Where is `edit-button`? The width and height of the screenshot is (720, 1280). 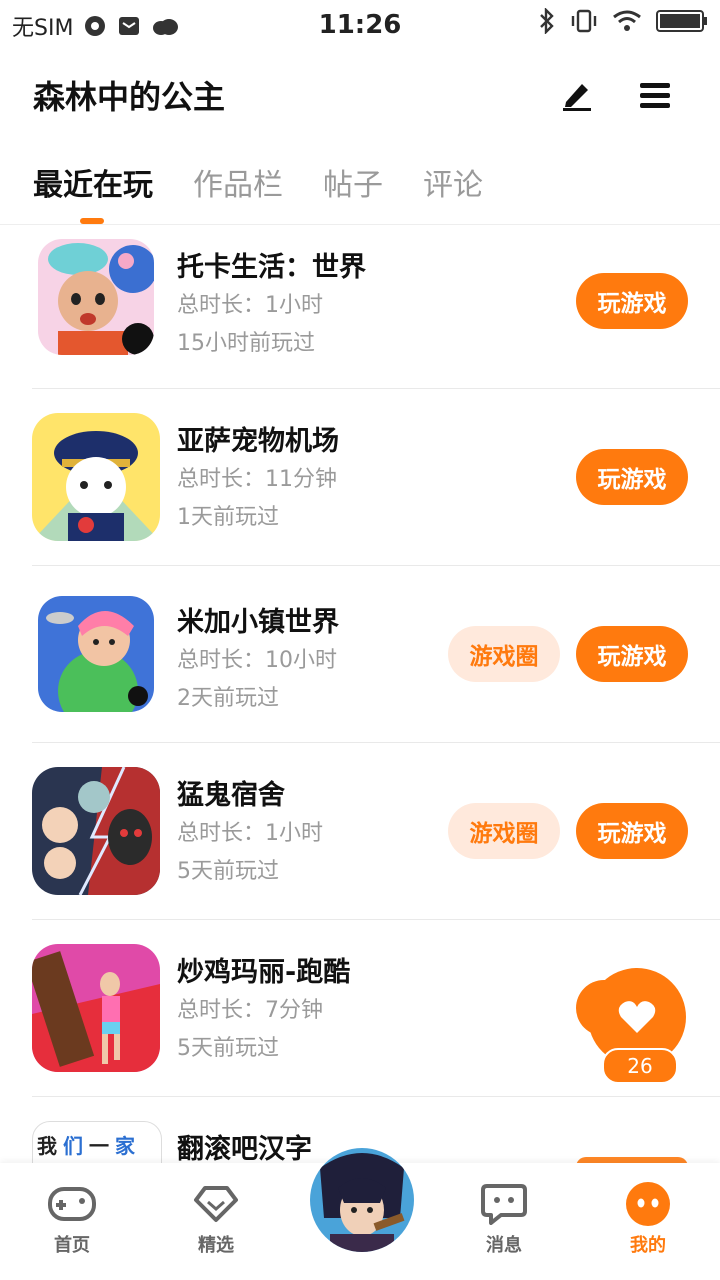
edit-button is located at coordinates (577, 95).